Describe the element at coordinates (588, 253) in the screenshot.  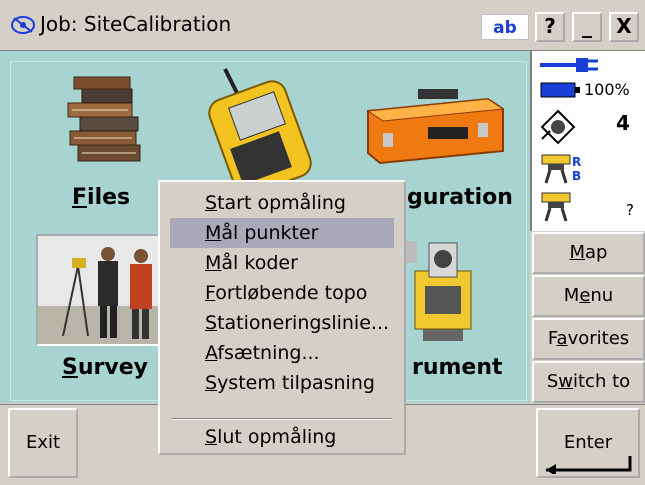
I see `map-button: Map` at that location.